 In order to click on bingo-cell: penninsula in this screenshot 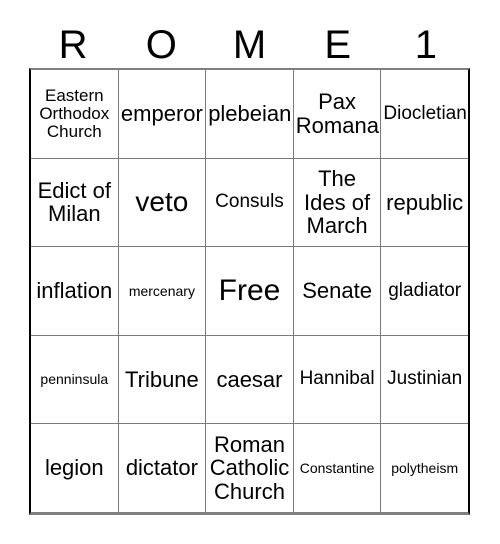, I will do `click(75, 379)`.